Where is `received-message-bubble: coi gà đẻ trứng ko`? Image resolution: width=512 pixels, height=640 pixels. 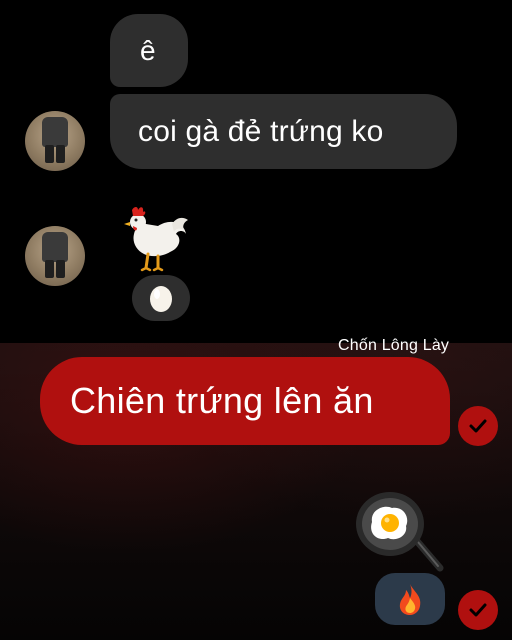
received-message-bubble: coi gà đẻ trứng ko is located at coordinates (283, 131).